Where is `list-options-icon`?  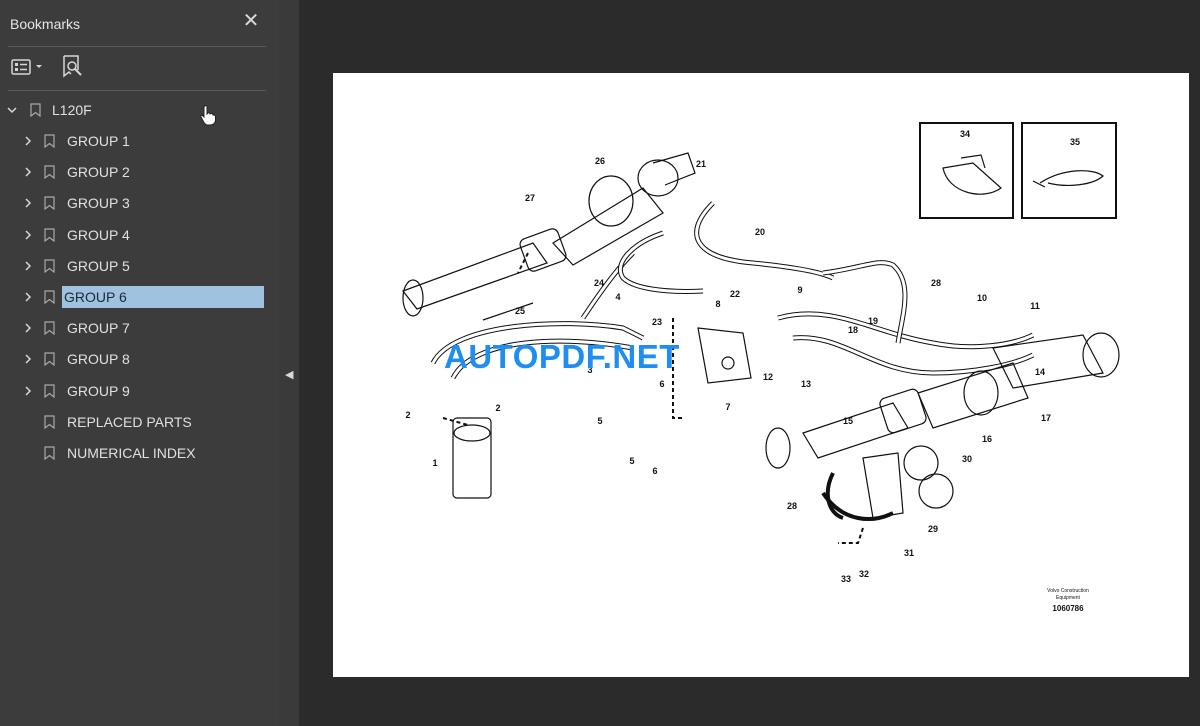 list-options-icon is located at coordinates (26, 67).